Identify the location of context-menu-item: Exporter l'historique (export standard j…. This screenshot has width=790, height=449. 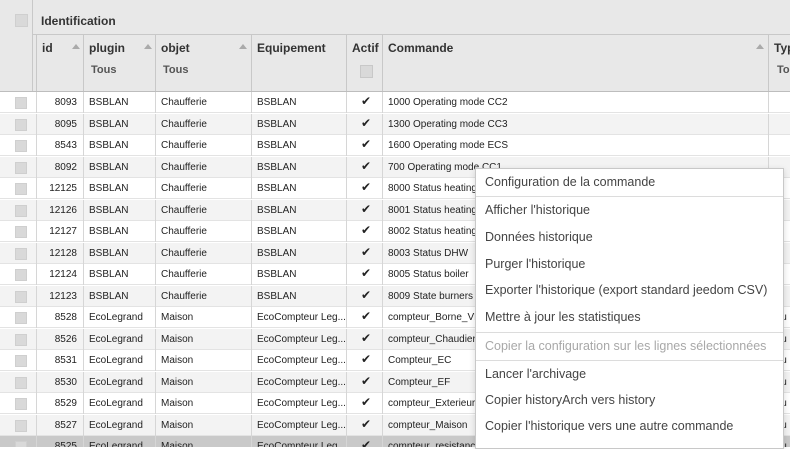
(626, 290).